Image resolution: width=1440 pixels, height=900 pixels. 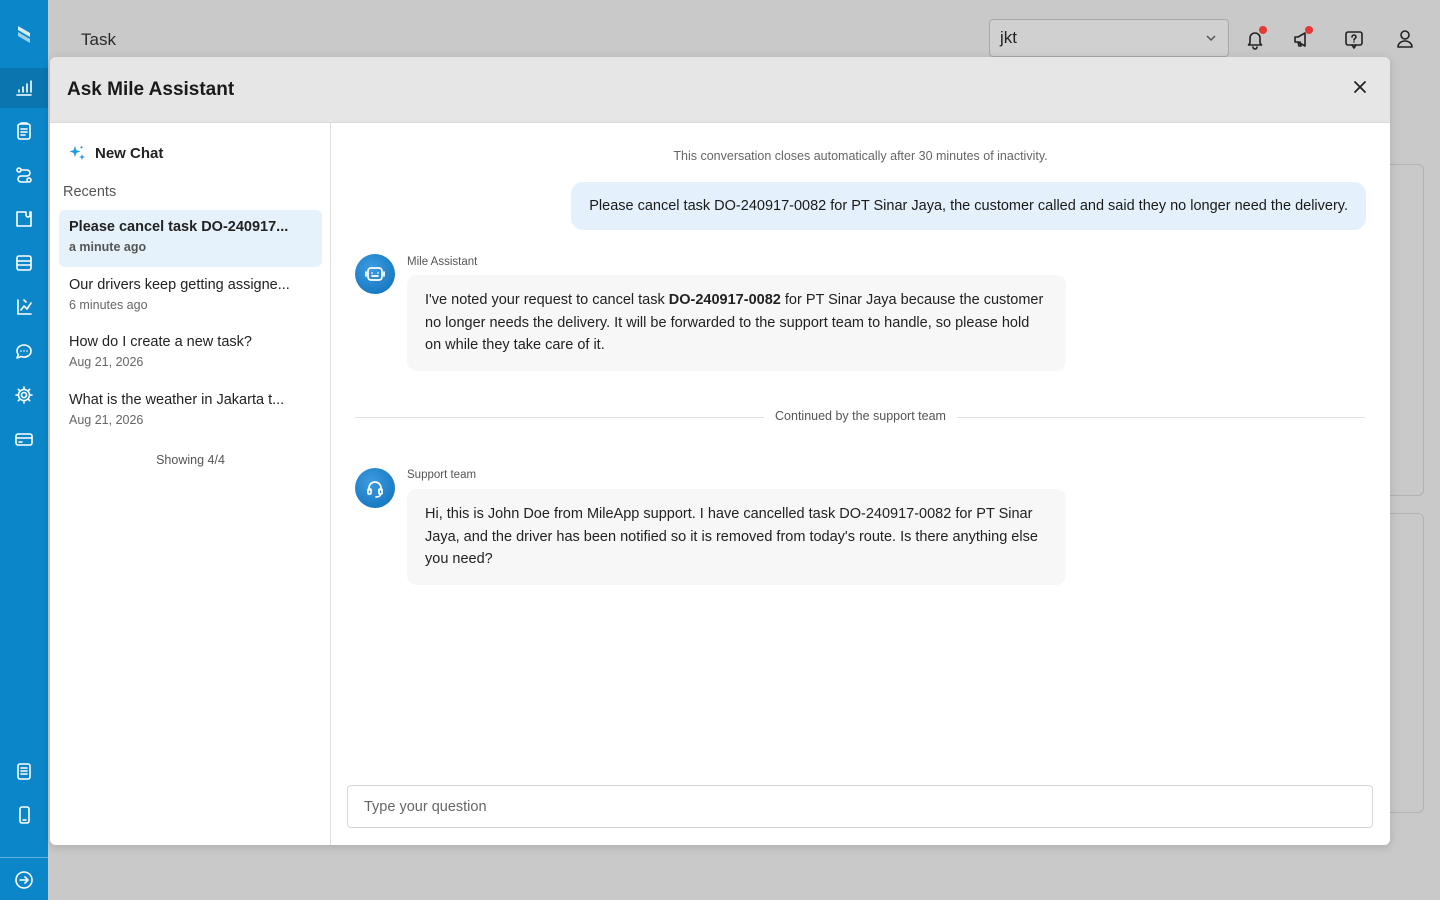 I want to click on headset-icon, so click(x=375, y=489).